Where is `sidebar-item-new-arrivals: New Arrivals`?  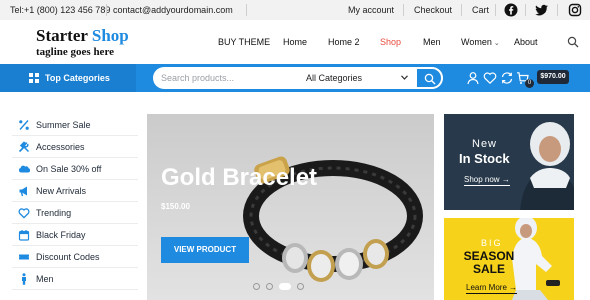 sidebar-item-new-arrivals: New Arrivals is located at coordinates (75, 191).